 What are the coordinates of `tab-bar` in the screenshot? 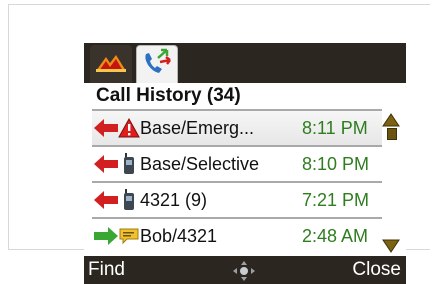 It's located at (245, 63).